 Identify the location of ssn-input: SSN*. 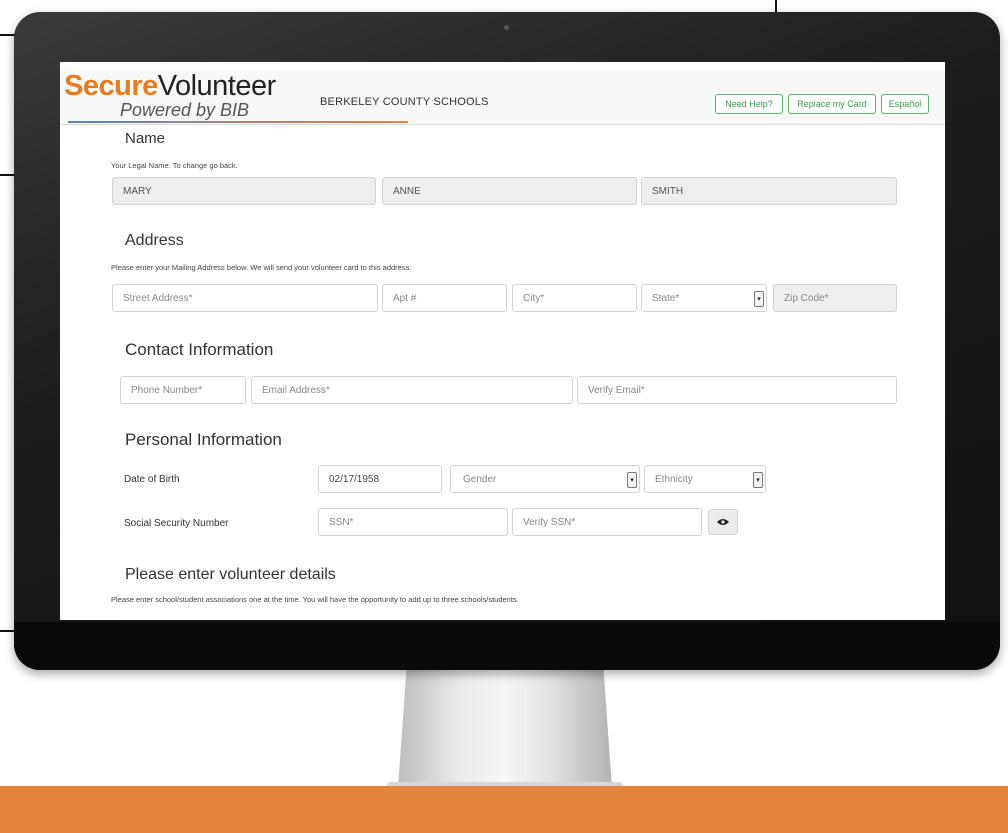
(413, 522).